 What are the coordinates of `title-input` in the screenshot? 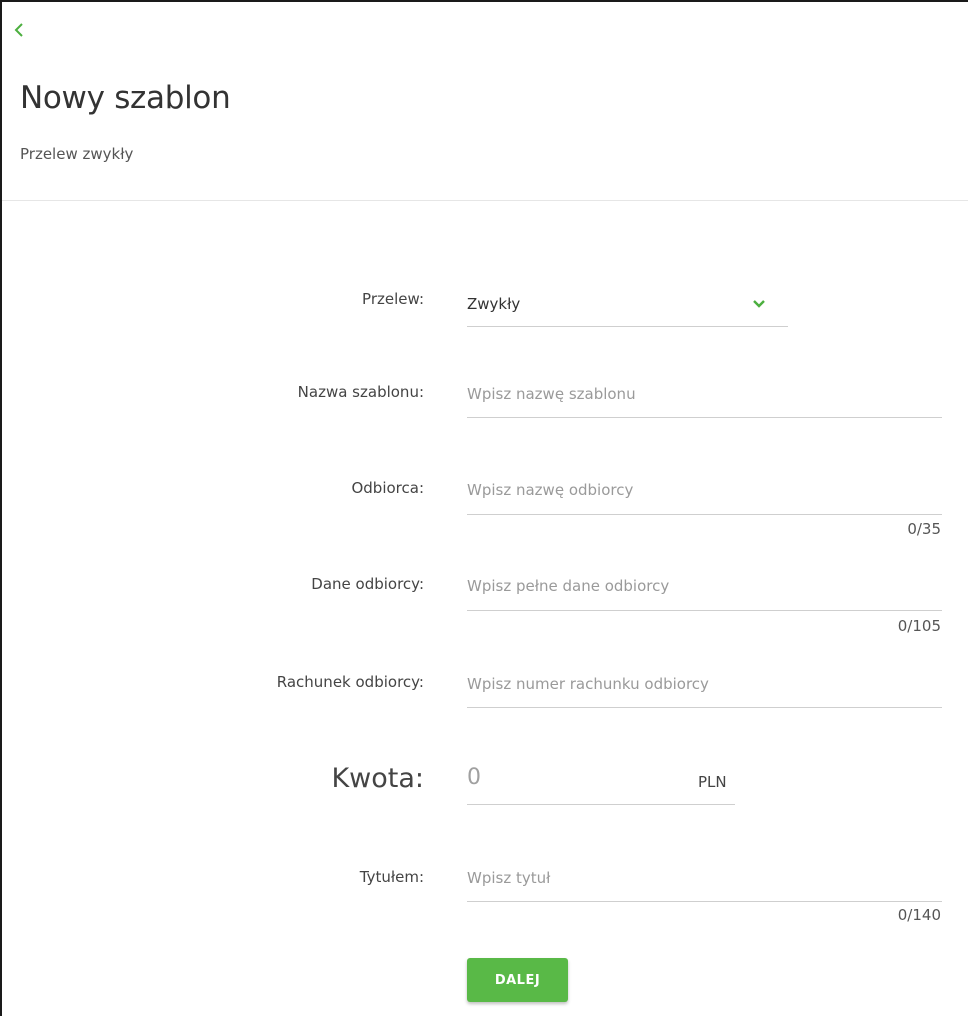 It's located at (704, 877).